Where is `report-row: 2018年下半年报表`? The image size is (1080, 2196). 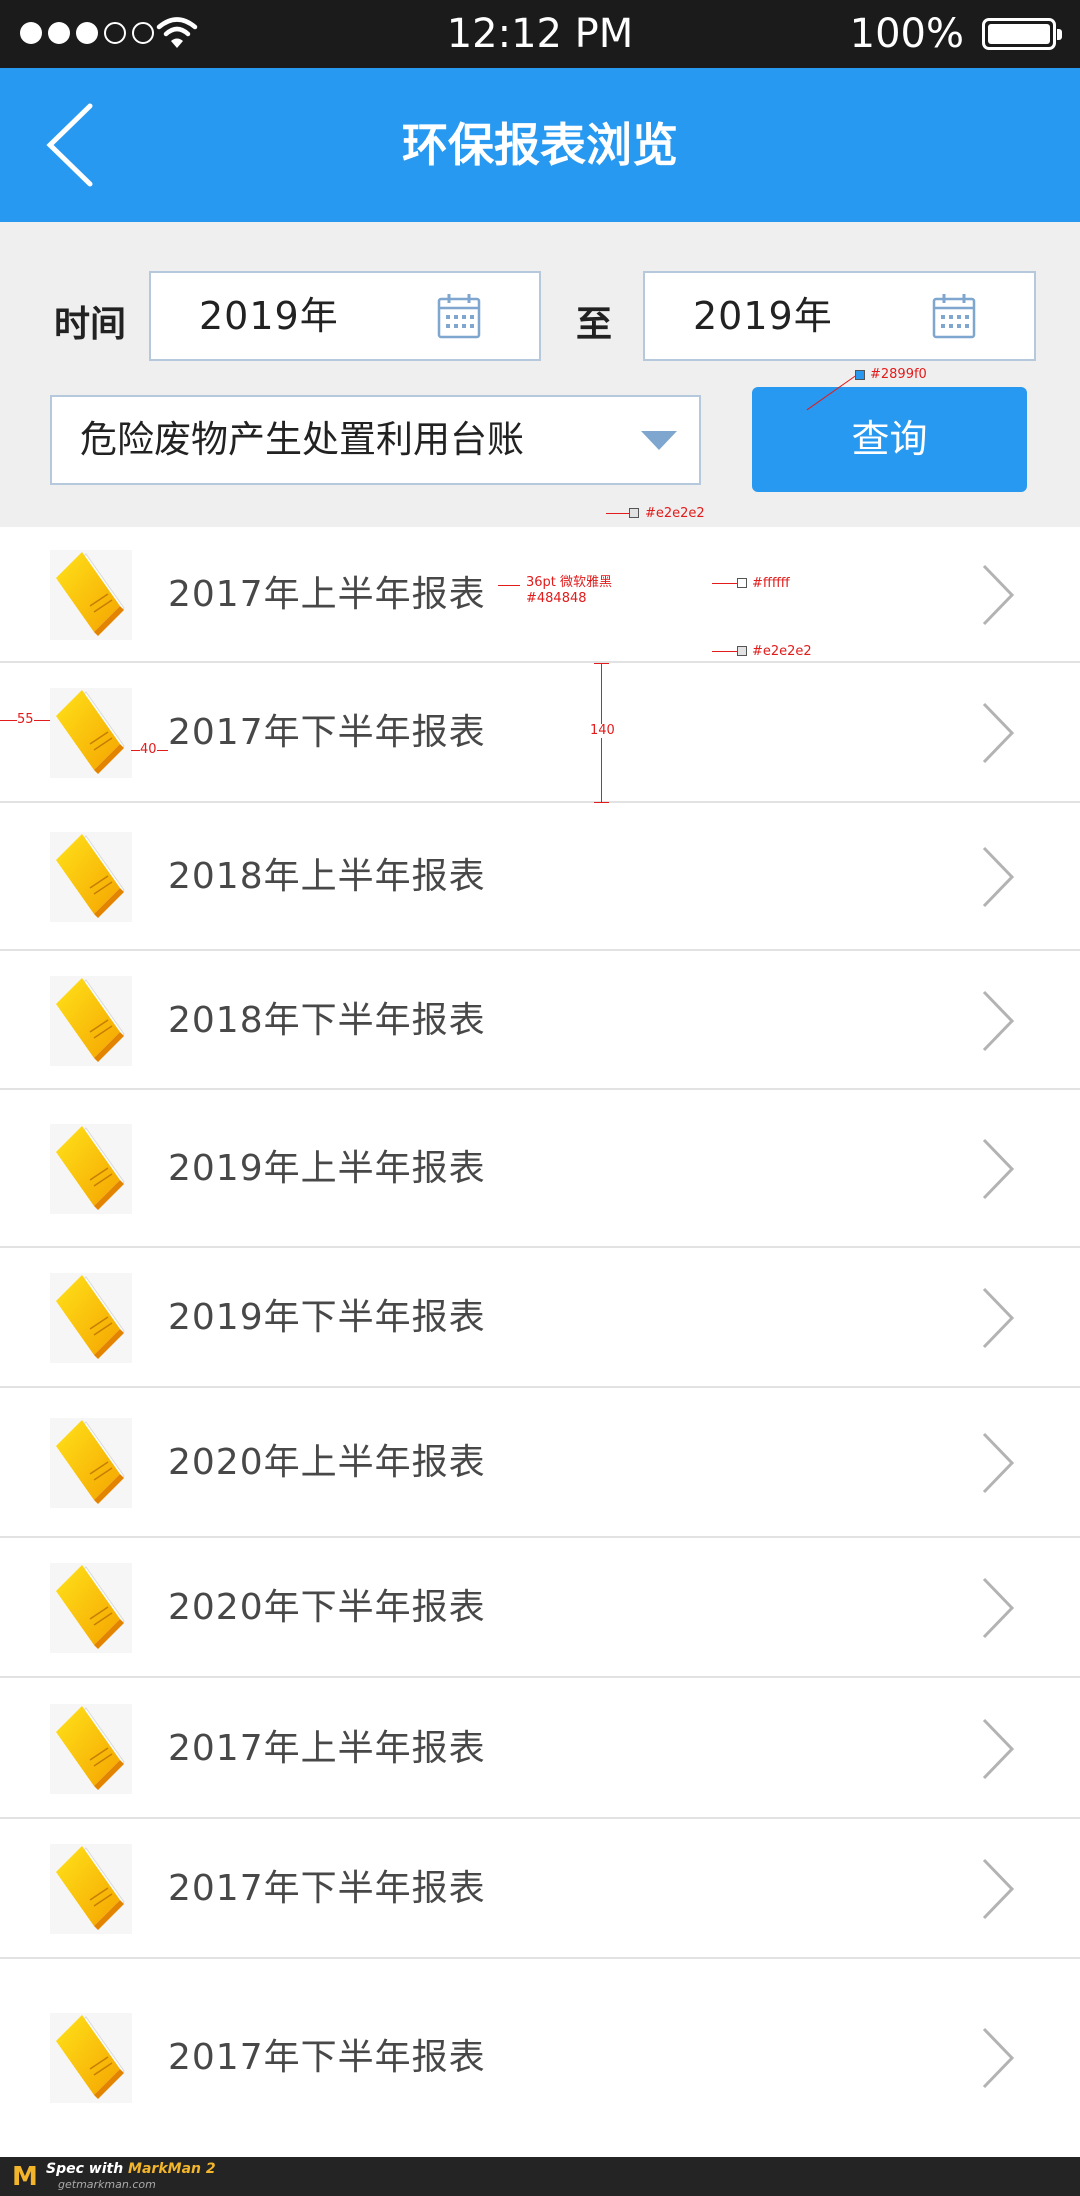 report-row: 2018年下半年报表 is located at coordinates (540, 1020).